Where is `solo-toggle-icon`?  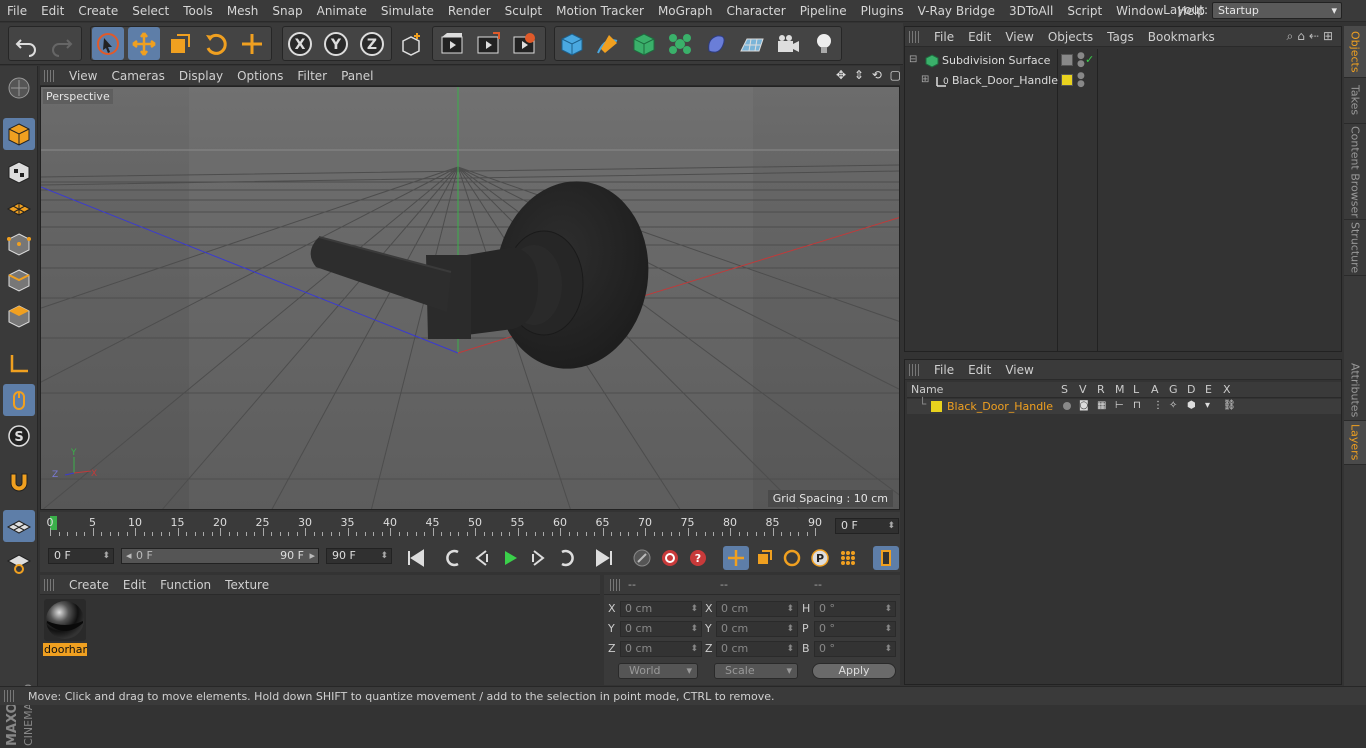
solo-toggle-icon is located at coordinates (1067, 406).